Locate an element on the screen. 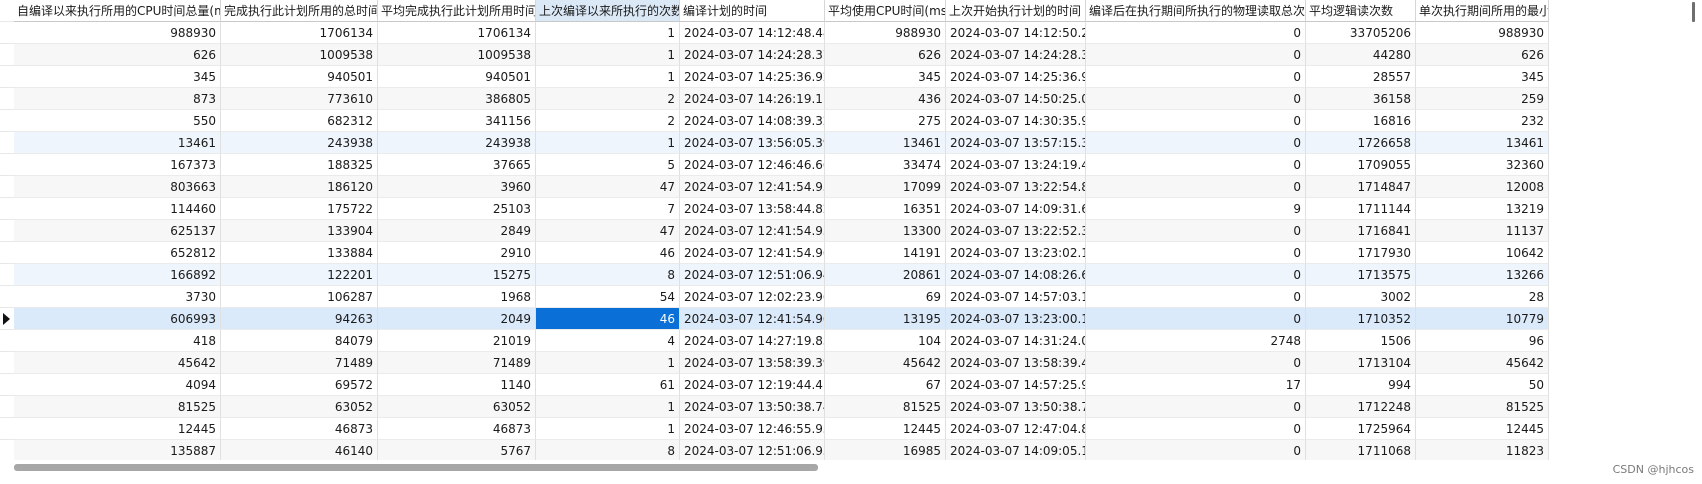  table-cell: 2024-03-07 13:58:39.390 is located at coordinates (752, 363).